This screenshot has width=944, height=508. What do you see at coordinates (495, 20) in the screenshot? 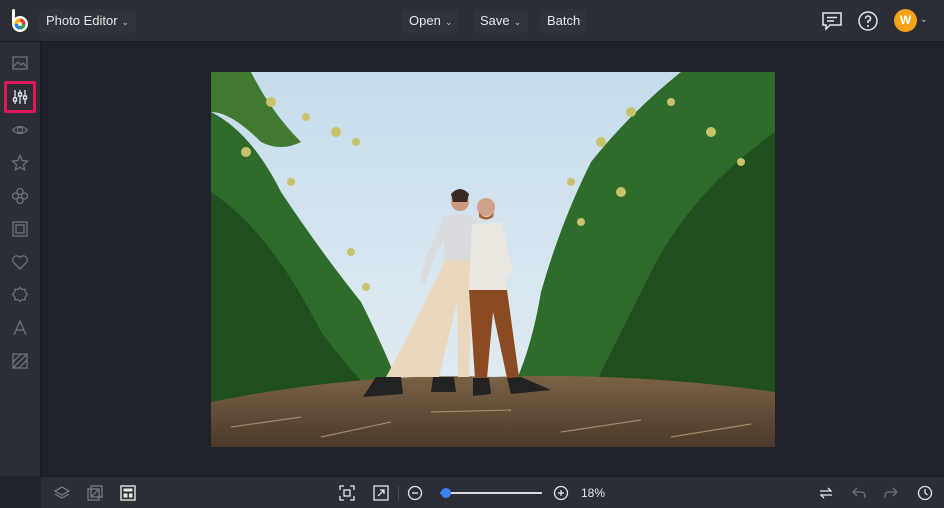
I see `save-label: Save` at bounding box center [495, 20].